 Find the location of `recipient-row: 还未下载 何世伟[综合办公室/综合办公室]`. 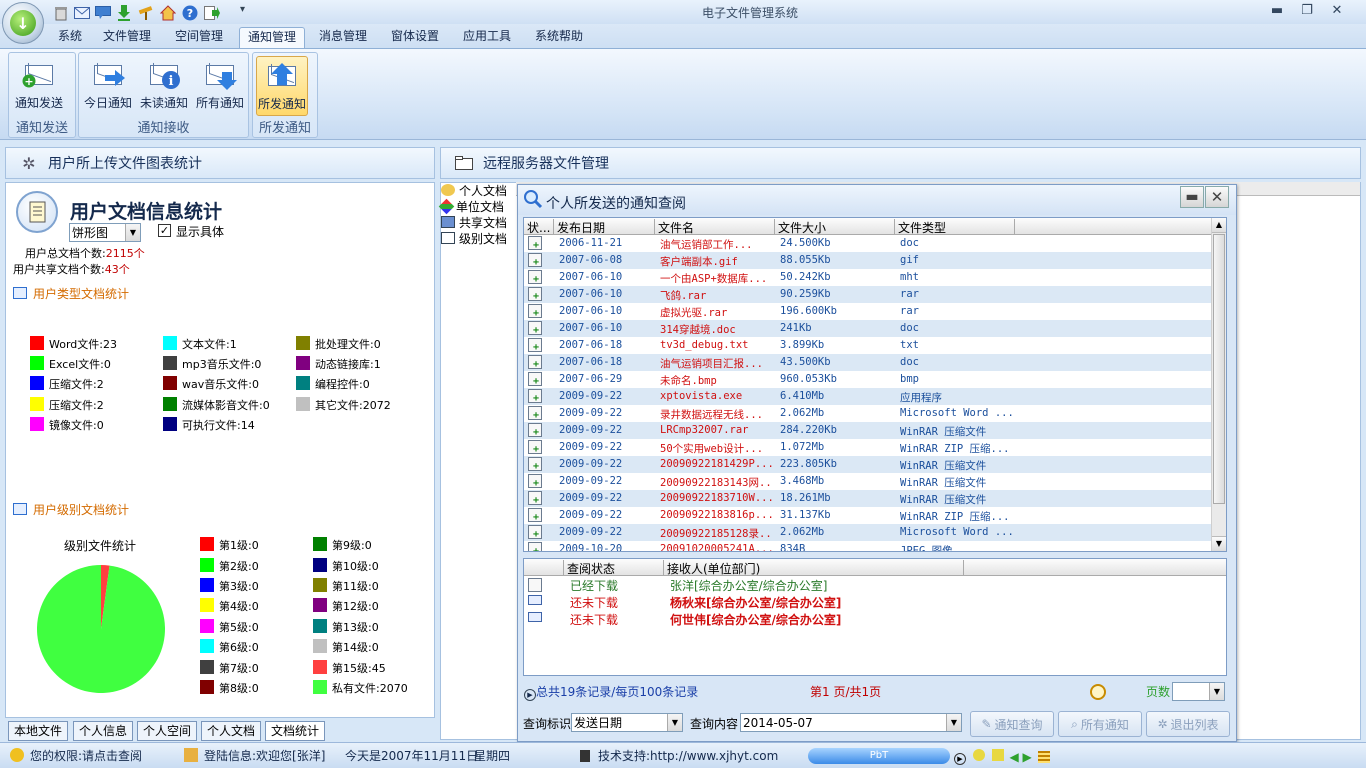

recipient-row: 还未下载 何世伟[综合办公室/综合办公室] is located at coordinates (875, 618).